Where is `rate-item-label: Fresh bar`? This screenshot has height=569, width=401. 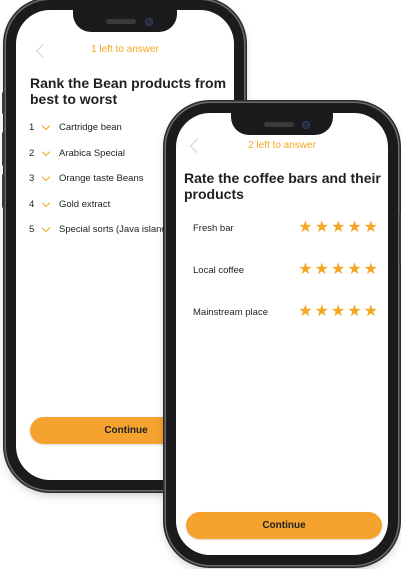
rate-item-label: Fresh bar is located at coordinates (213, 228).